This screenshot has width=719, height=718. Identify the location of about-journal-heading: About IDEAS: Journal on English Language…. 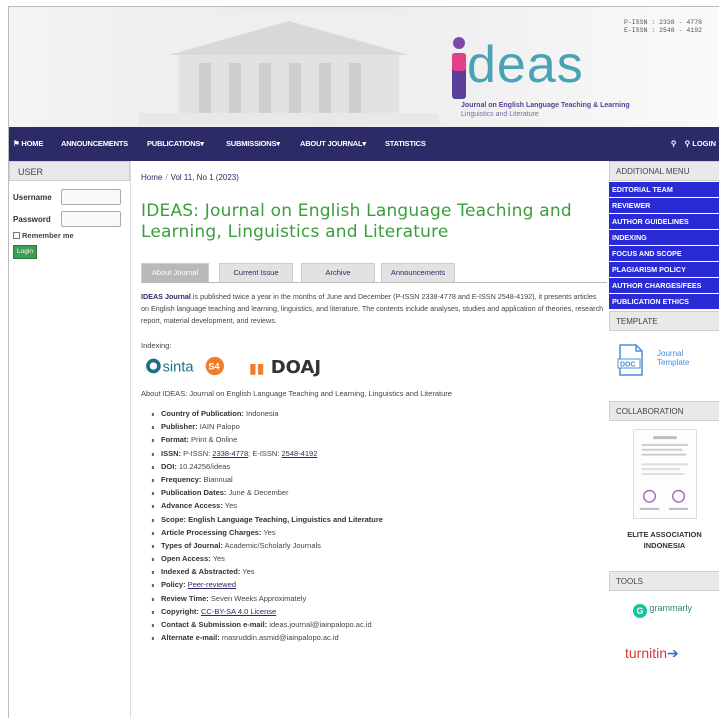
(296, 393).